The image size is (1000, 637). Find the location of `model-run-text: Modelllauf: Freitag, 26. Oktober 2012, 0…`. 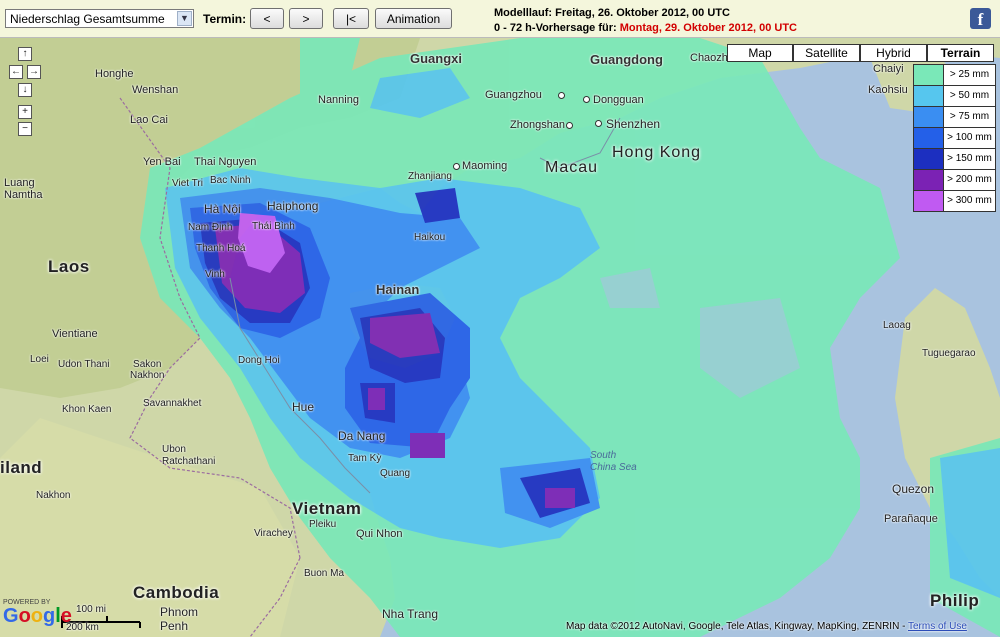

model-run-text: Modelllauf: Freitag, 26. Oktober 2012, 0… is located at coordinates (612, 13).